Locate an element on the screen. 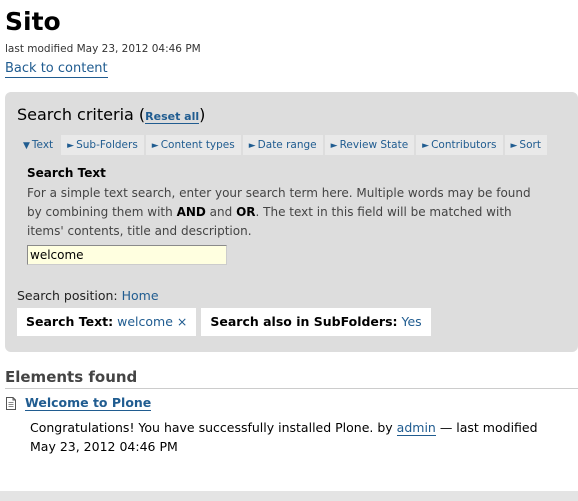 This screenshot has height=501, width=578. page-title: Sito is located at coordinates (33, 21).